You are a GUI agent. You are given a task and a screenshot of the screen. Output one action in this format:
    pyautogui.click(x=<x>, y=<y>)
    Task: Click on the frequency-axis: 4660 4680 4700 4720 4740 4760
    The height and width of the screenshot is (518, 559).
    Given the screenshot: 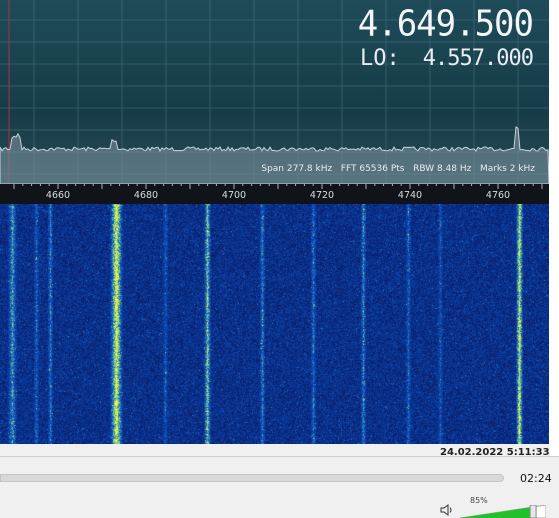 What is the action you would take?
    pyautogui.click(x=274, y=194)
    